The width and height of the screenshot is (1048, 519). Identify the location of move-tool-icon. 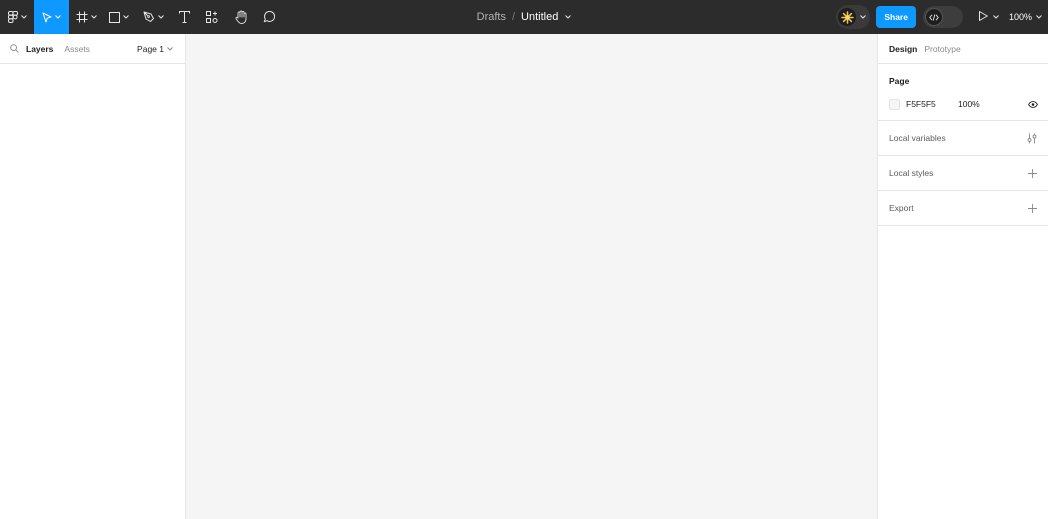
(47, 17).